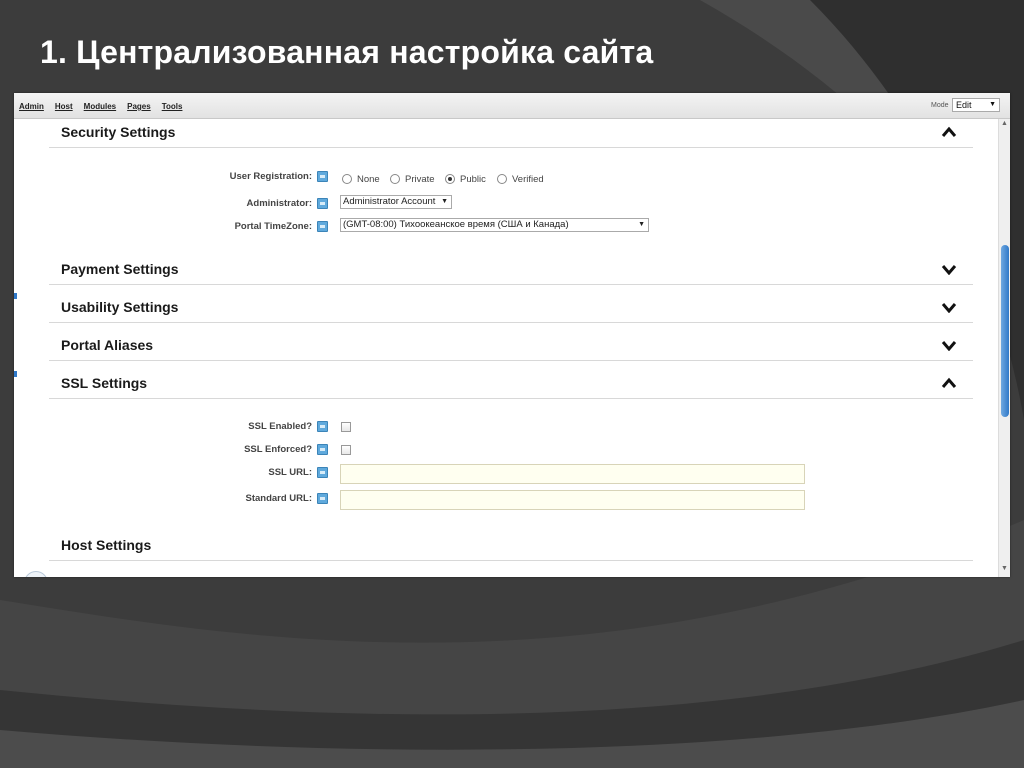  I want to click on scrollbar-thumb, so click(1005, 331).